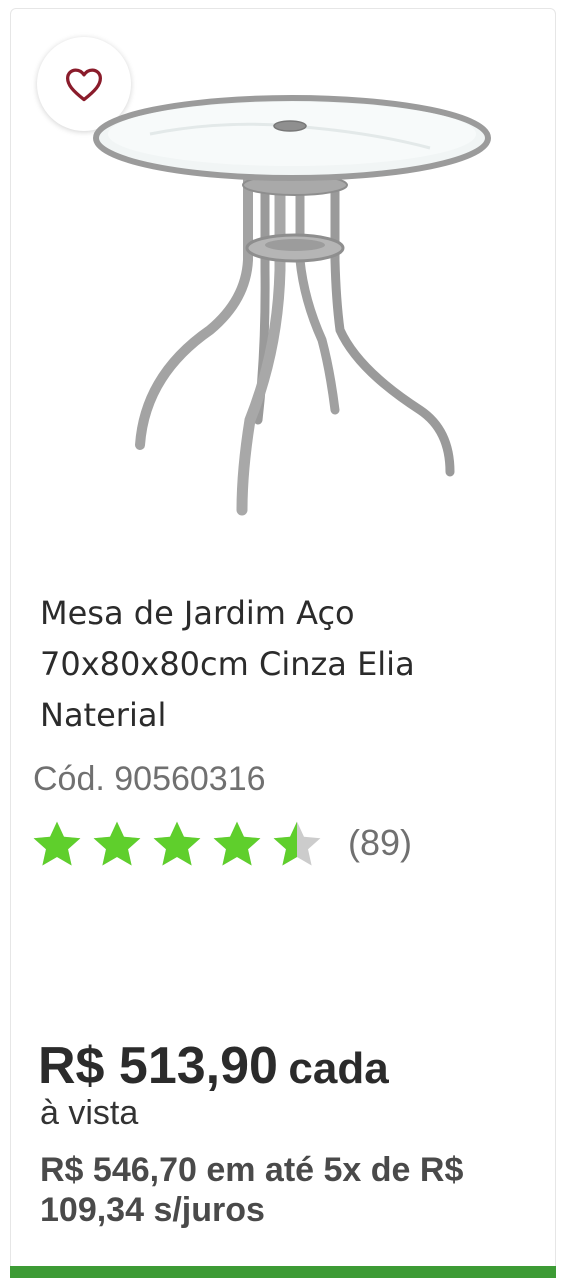 This screenshot has height=1280, width=566. I want to click on price-unit: cada, so click(338, 1068).